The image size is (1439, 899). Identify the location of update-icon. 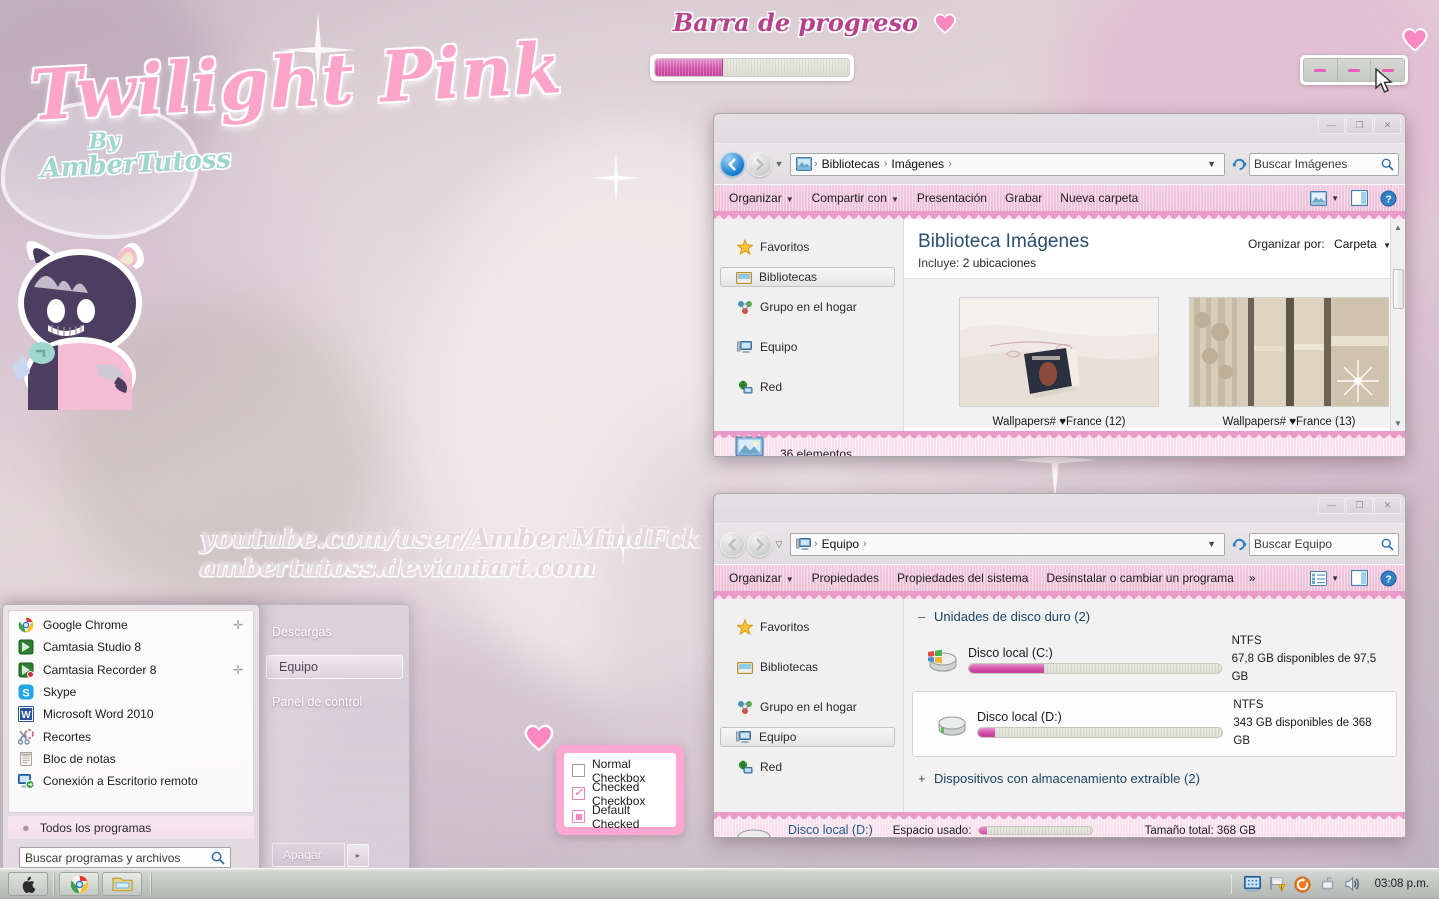
(1302, 884).